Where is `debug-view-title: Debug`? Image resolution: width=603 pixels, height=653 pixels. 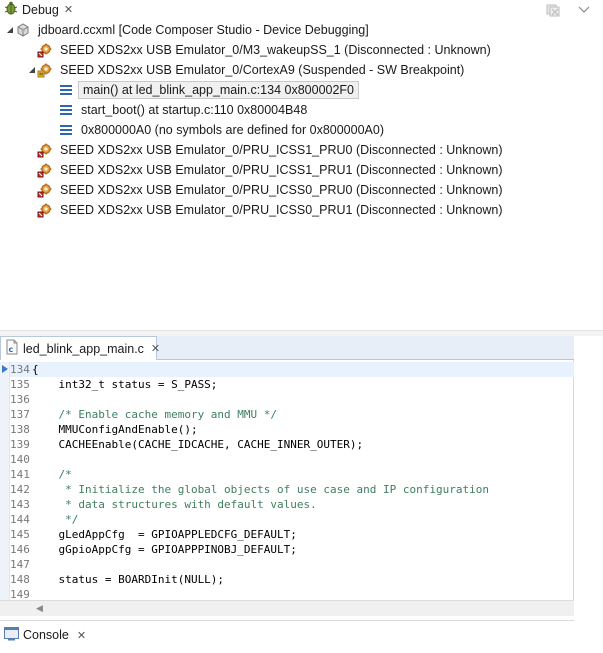 debug-view-title: Debug is located at coordinates (40, 9).